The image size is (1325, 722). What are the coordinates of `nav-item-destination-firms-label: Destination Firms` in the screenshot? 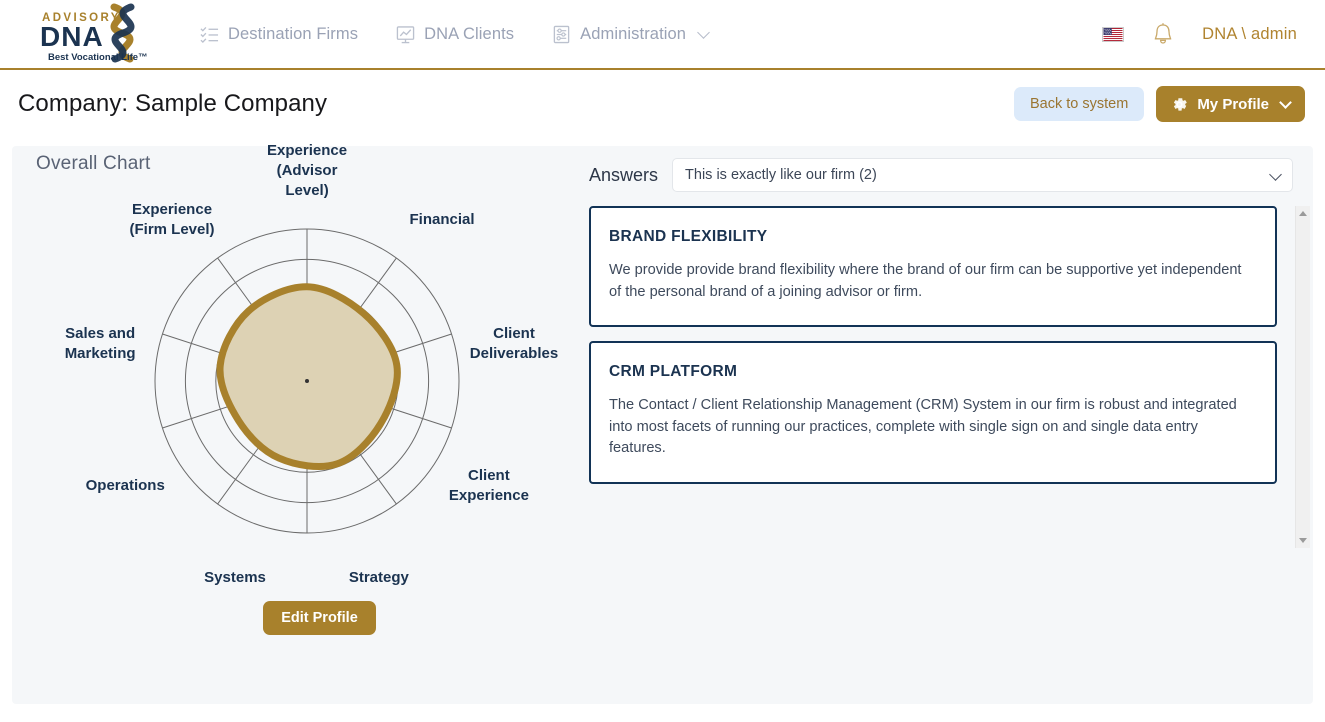 It's located at (293, 33).